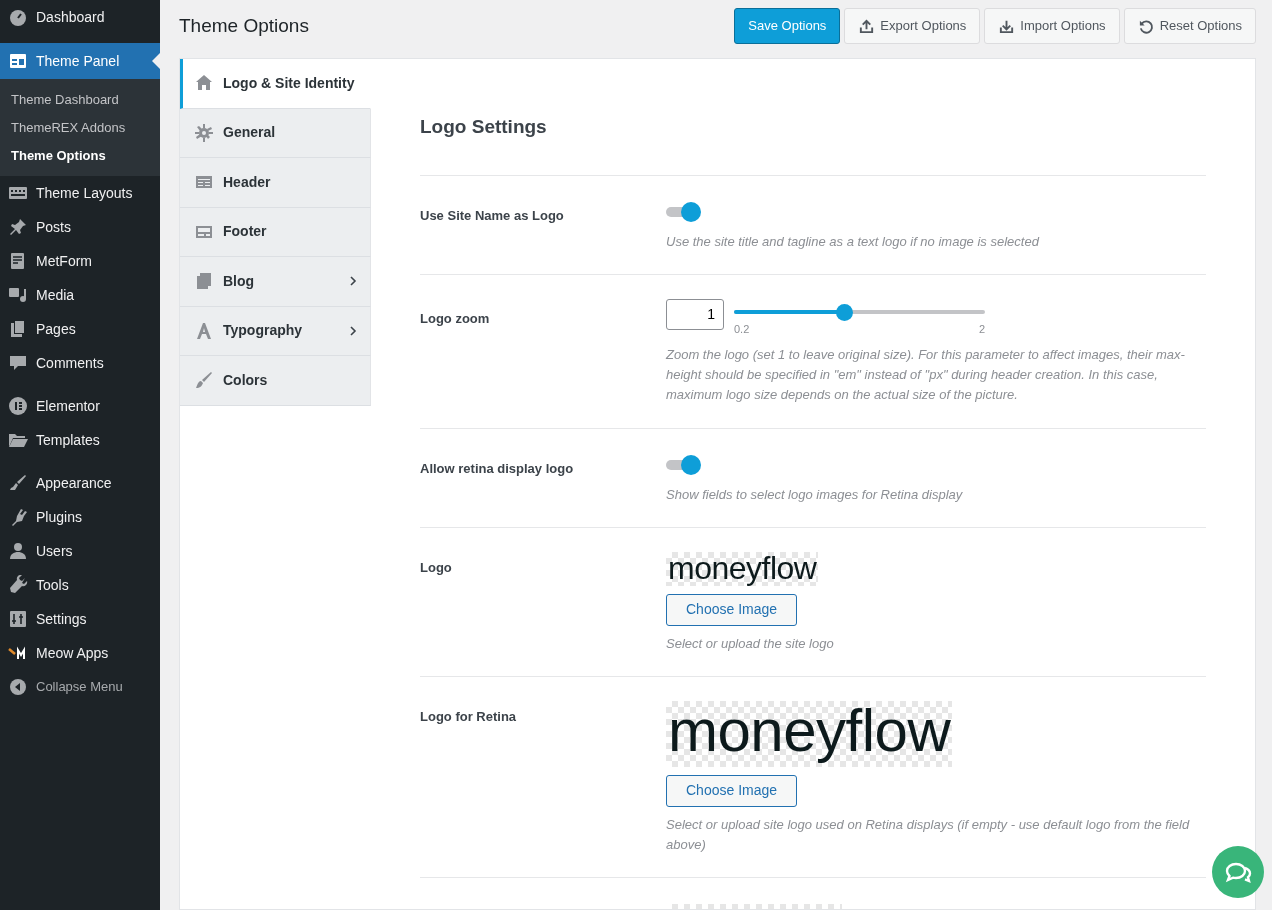 The image size is (1272, 910). What do you see at coordinates (80, 156) in the screenshot?
I see `submenu-item: Theme Options` at bounding box center [80, 156].